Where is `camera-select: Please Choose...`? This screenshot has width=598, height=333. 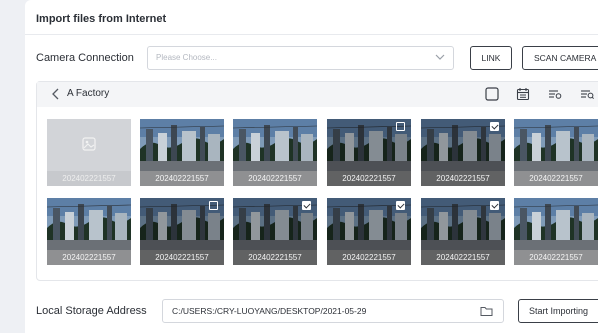 camera-select: Please Choose... is located at coordinates (300, 58).